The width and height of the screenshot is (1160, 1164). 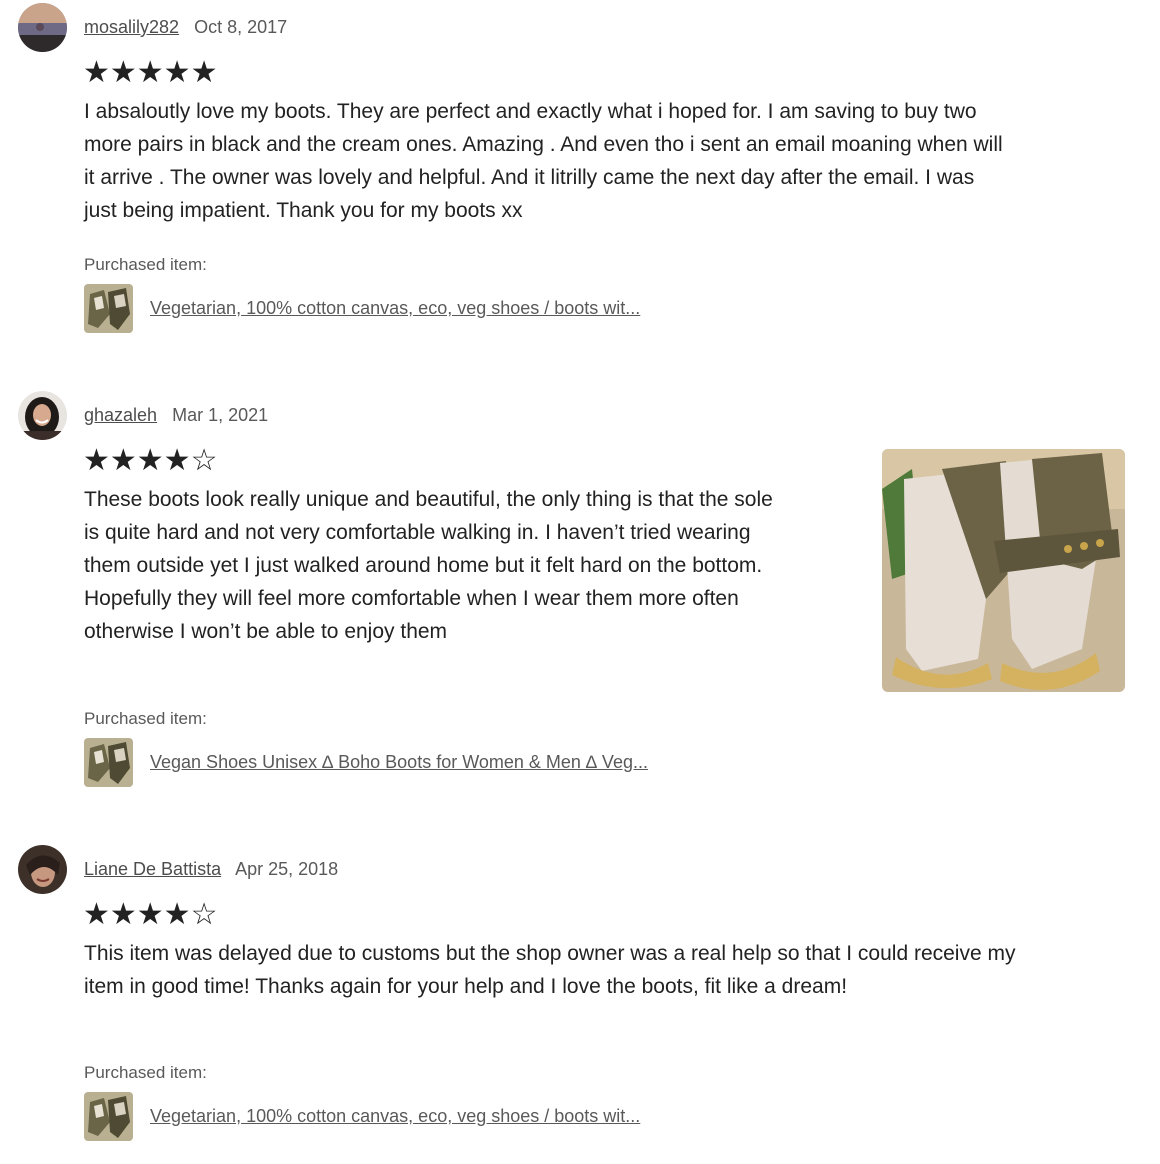 What do you see at coordinates (152, 869) in the screenshot?
I see `reviewer-name-link: Liane De Battista` at bounding box center [152, 869].